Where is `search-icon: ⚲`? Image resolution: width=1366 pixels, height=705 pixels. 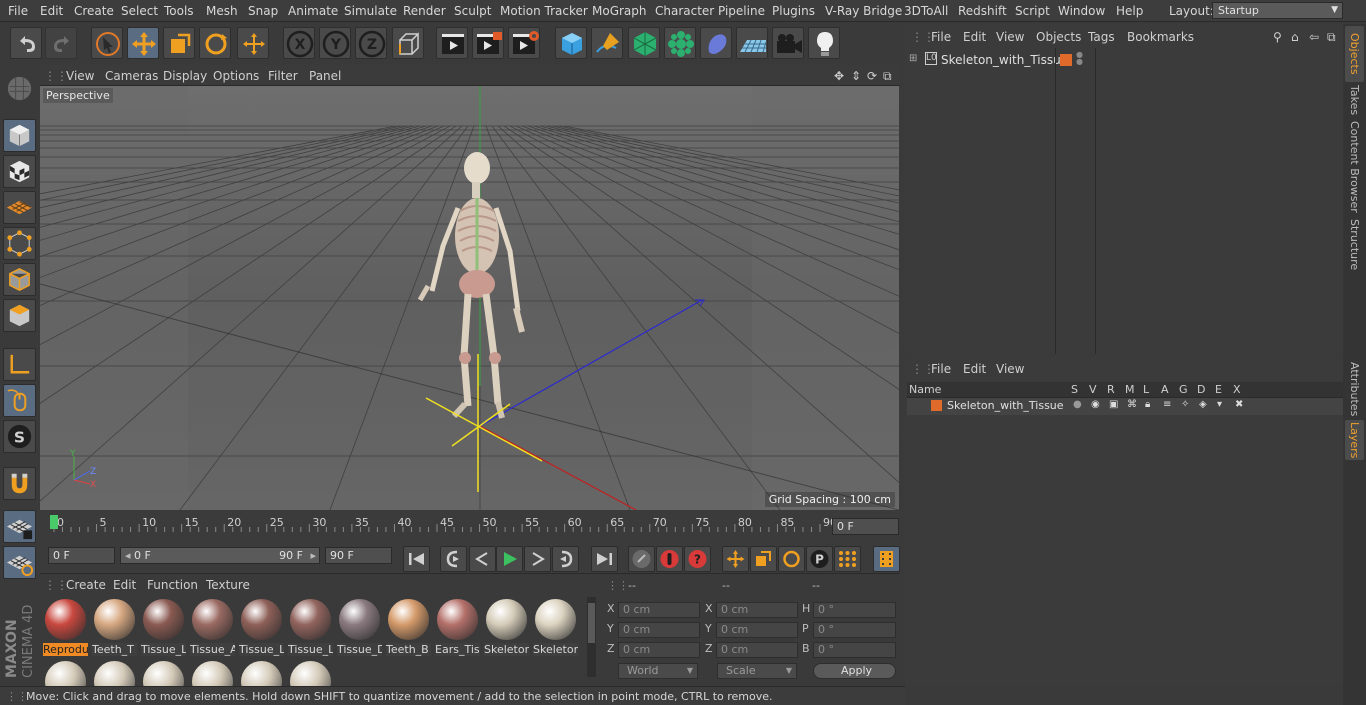
search-icon: ⚲ is located at coordinates (1277, 37).